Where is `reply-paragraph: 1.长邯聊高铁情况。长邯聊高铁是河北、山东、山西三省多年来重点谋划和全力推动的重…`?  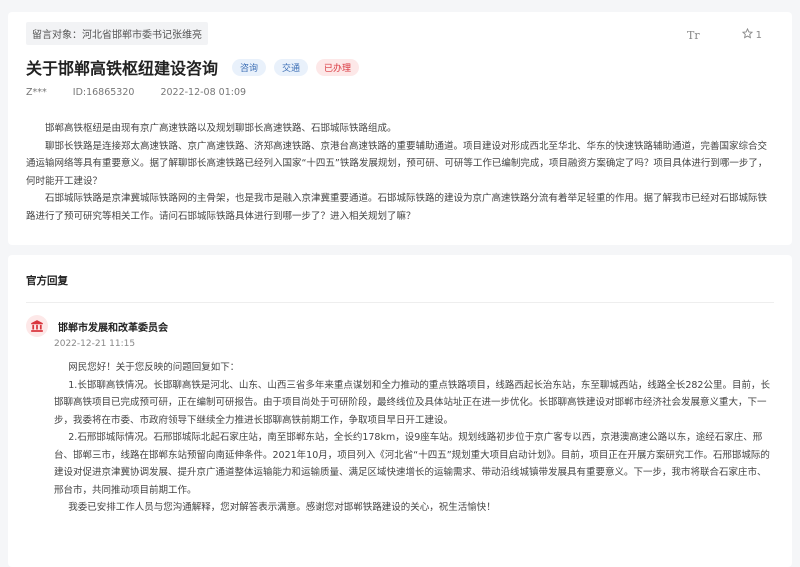 reply-paragraph: 1.长邯聊高铁情况。长邯聊高铁是河北、山东、山西三省多年来重点谋划和全力推动的重… is located at coordinates (412, 402).